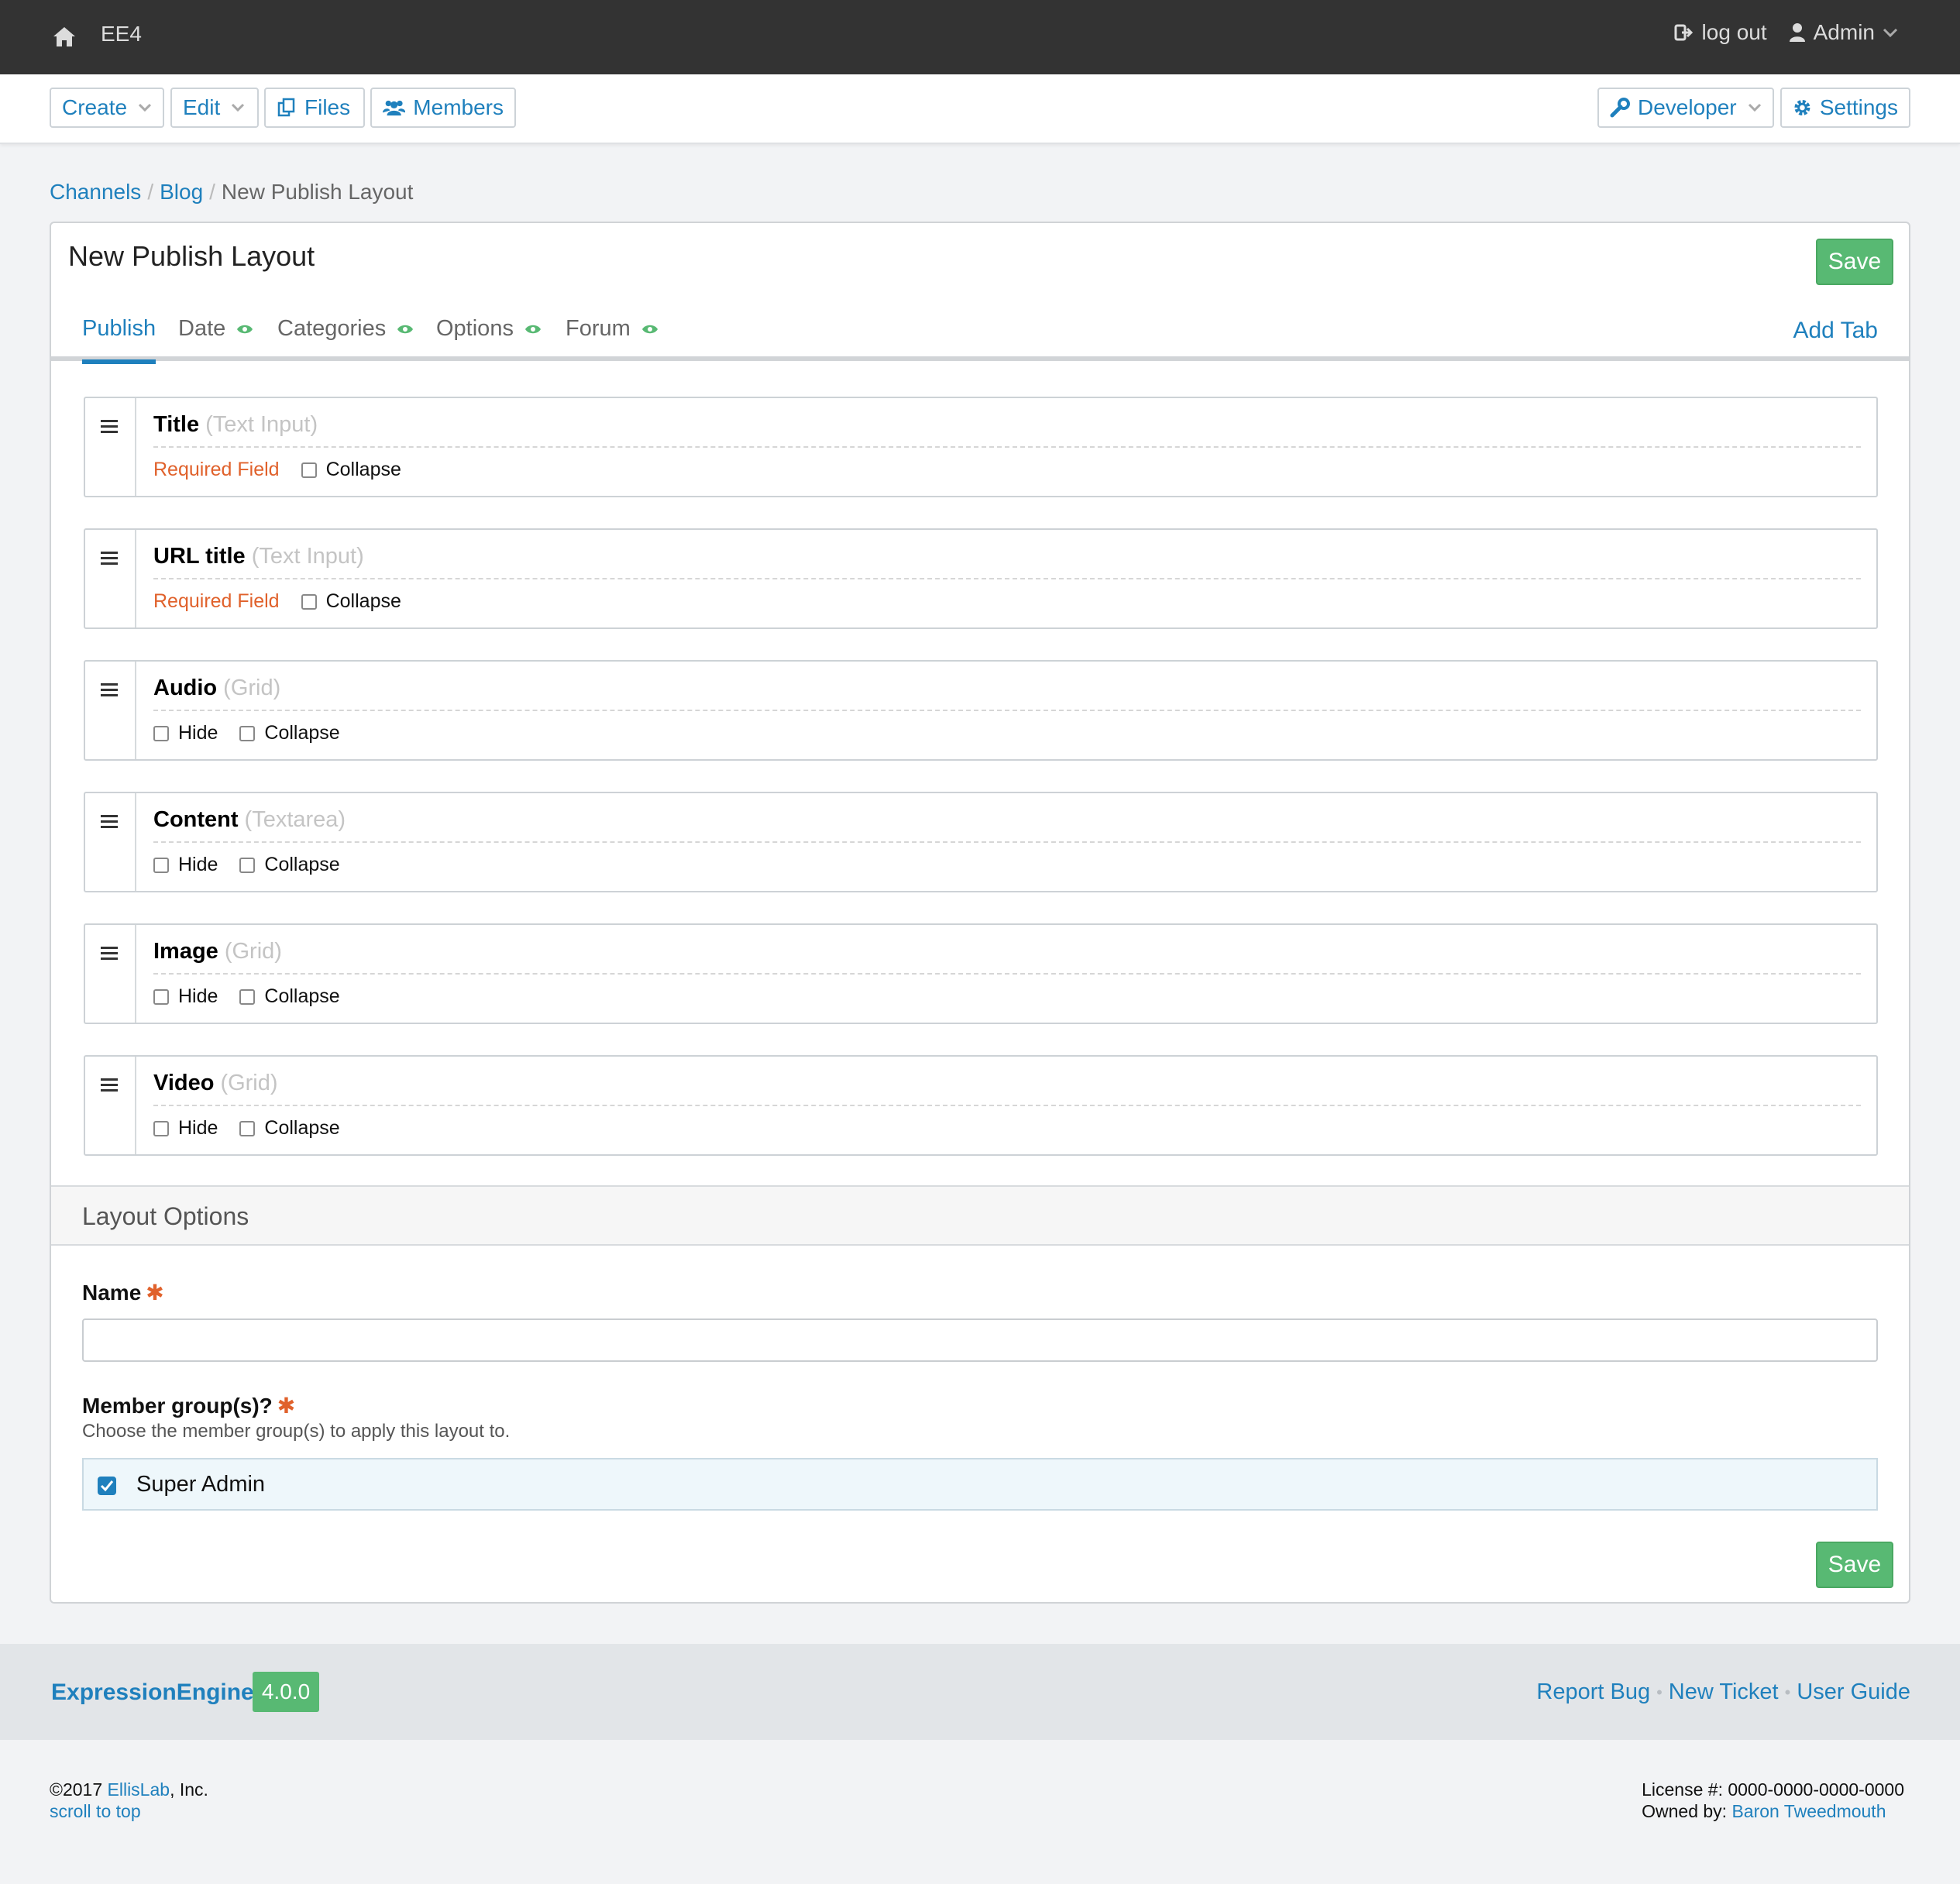  Describe the element at coordinates (95, 107) in the screenshot. I see `create-label: Create` at that location.